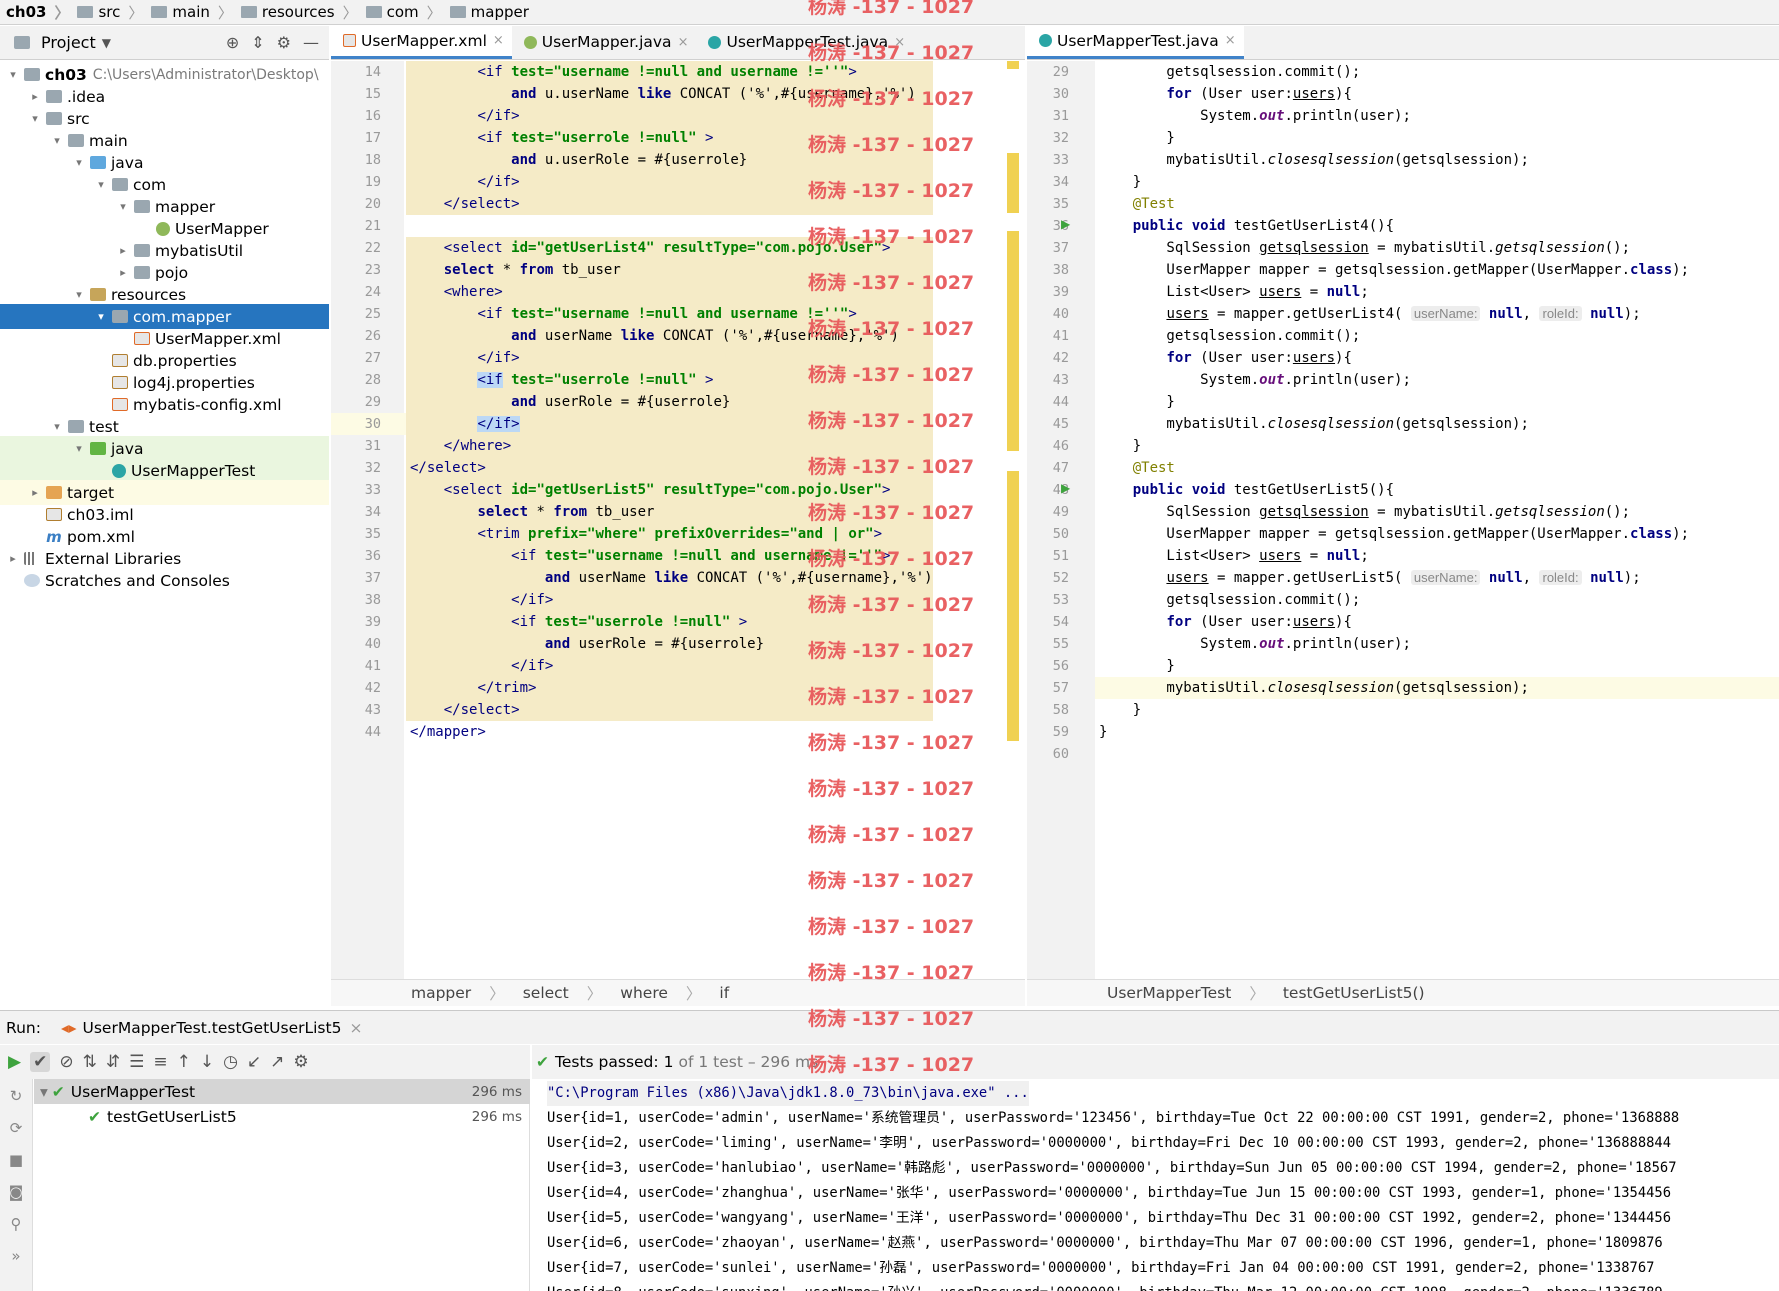 The width and height of the screenshot is (1779, 1291). What do you see at coordinates (66, 1062) in the screenshot?
I see `show-ignored-icon: ⊘` at bounding box center [66, 1062].